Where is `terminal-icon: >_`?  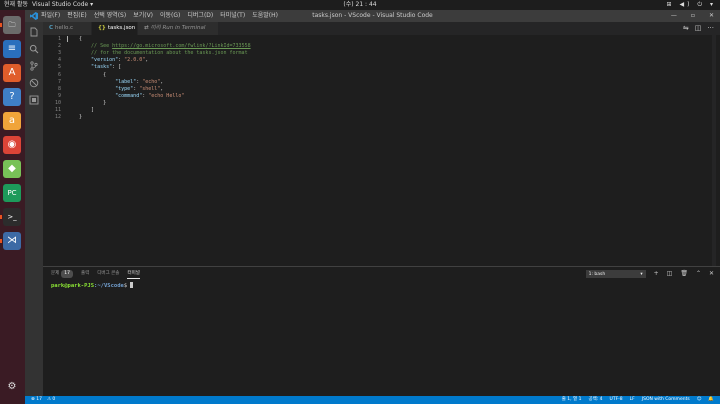
terminal-icon: >_ is located at coordinates (12, 217).